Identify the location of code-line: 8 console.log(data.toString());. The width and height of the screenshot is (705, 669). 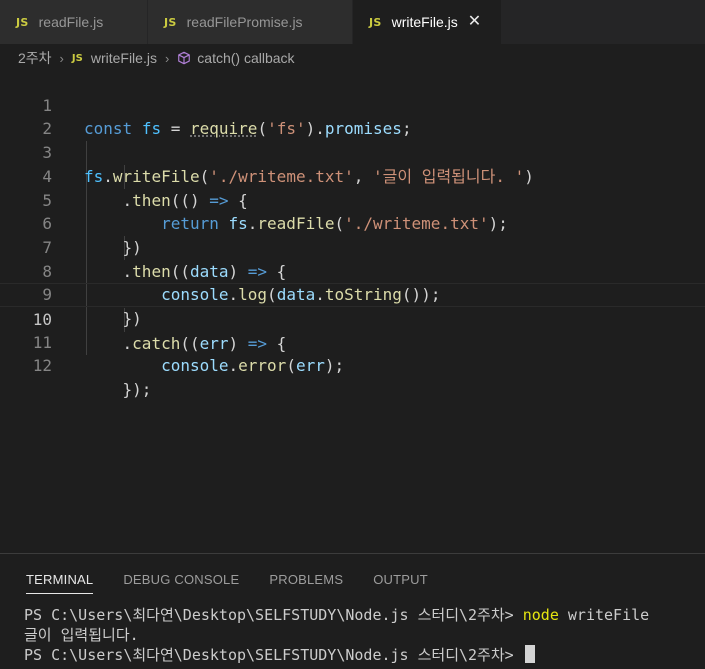
(352, 270).